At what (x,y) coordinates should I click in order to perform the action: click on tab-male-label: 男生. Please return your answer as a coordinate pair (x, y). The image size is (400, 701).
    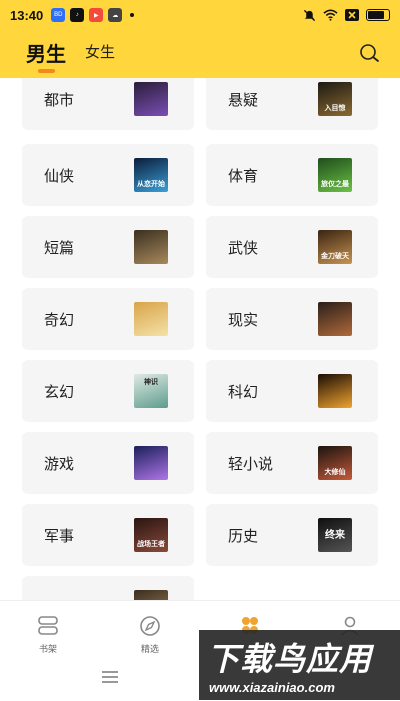
    Looking at the image, I should click on (46, 54).